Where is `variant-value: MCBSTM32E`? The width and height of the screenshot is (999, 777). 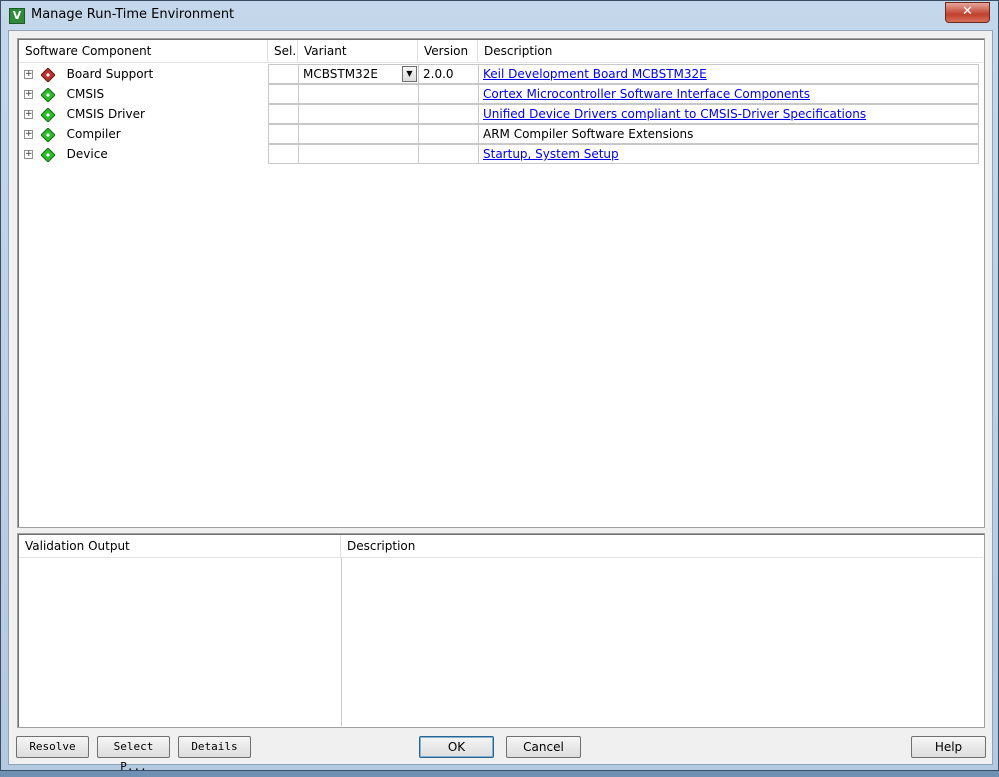
variant-value: MCBSTM32E is located at coordinates (340, 74).